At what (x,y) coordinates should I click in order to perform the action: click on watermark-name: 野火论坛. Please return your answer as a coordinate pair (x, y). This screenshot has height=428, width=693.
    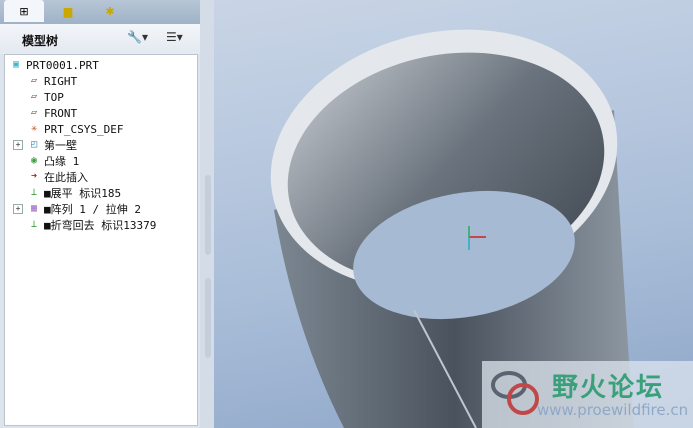
    Looking at the image, I should click on (608, 388).